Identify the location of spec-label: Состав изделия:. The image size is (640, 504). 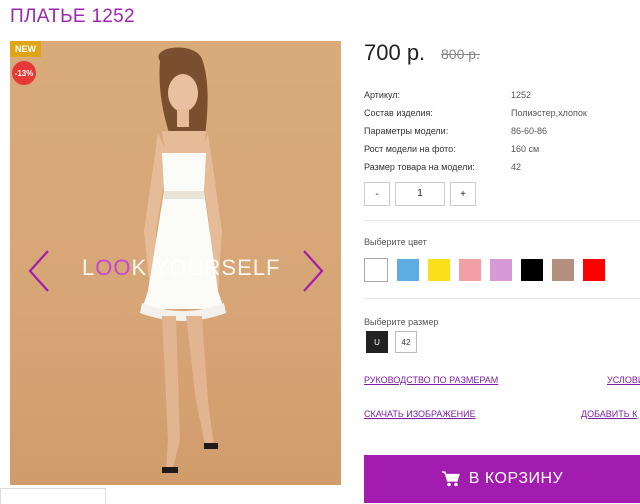
(398, 113).